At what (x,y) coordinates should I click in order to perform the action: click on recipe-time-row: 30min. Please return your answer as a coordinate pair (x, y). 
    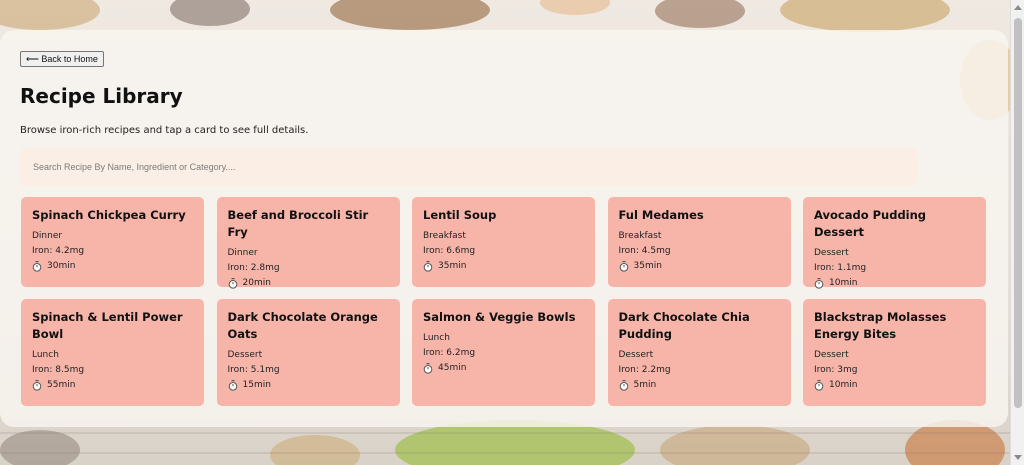
    Looking at the image, I should click on (112, 266).